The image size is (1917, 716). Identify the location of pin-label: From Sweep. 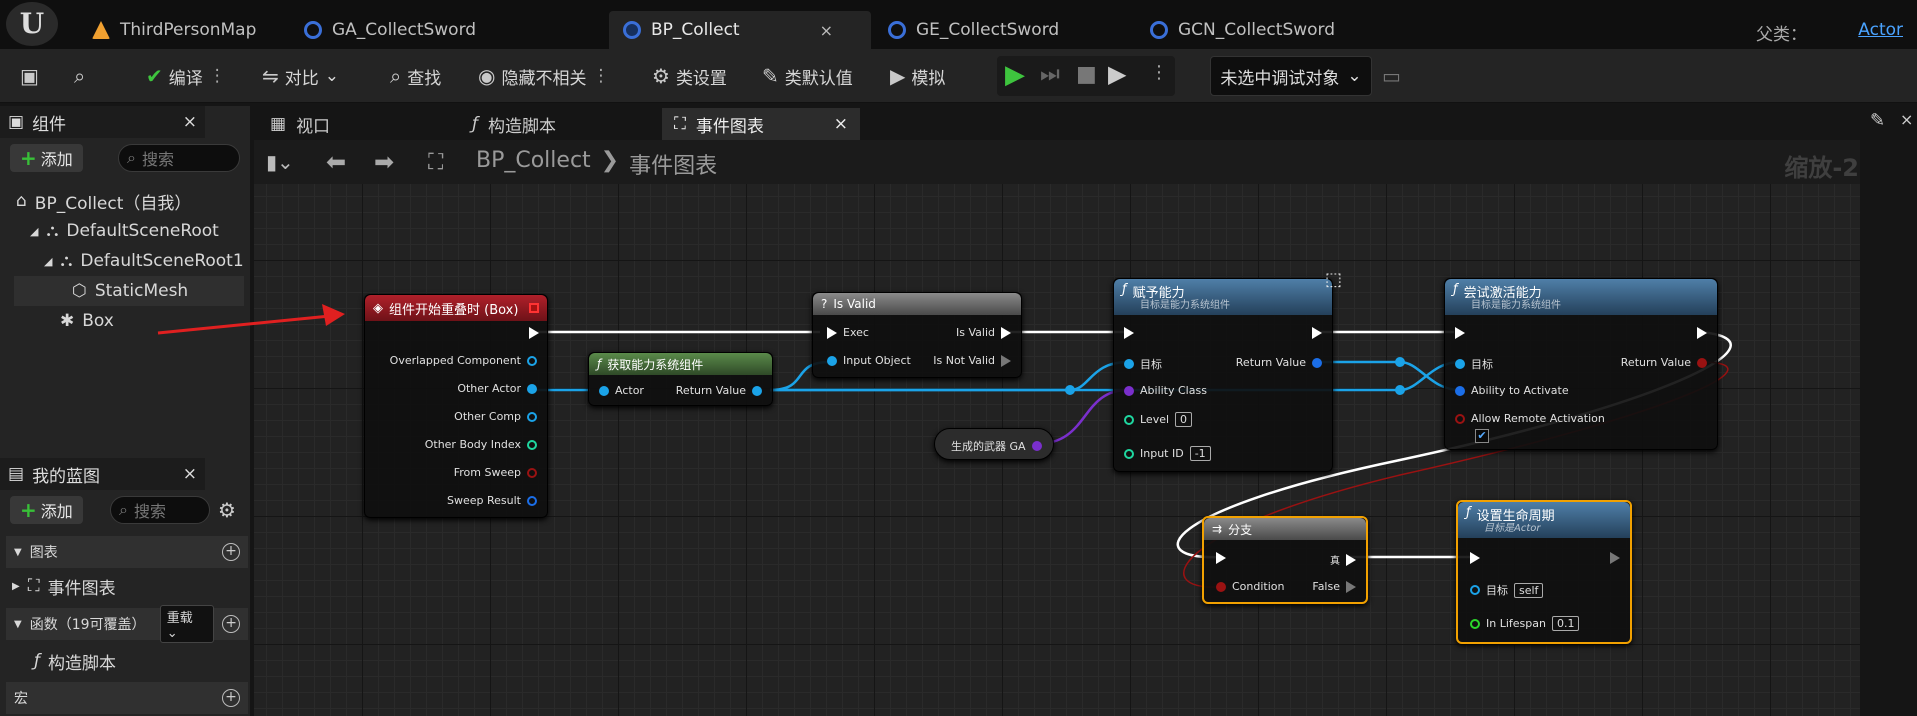
(487, 472).